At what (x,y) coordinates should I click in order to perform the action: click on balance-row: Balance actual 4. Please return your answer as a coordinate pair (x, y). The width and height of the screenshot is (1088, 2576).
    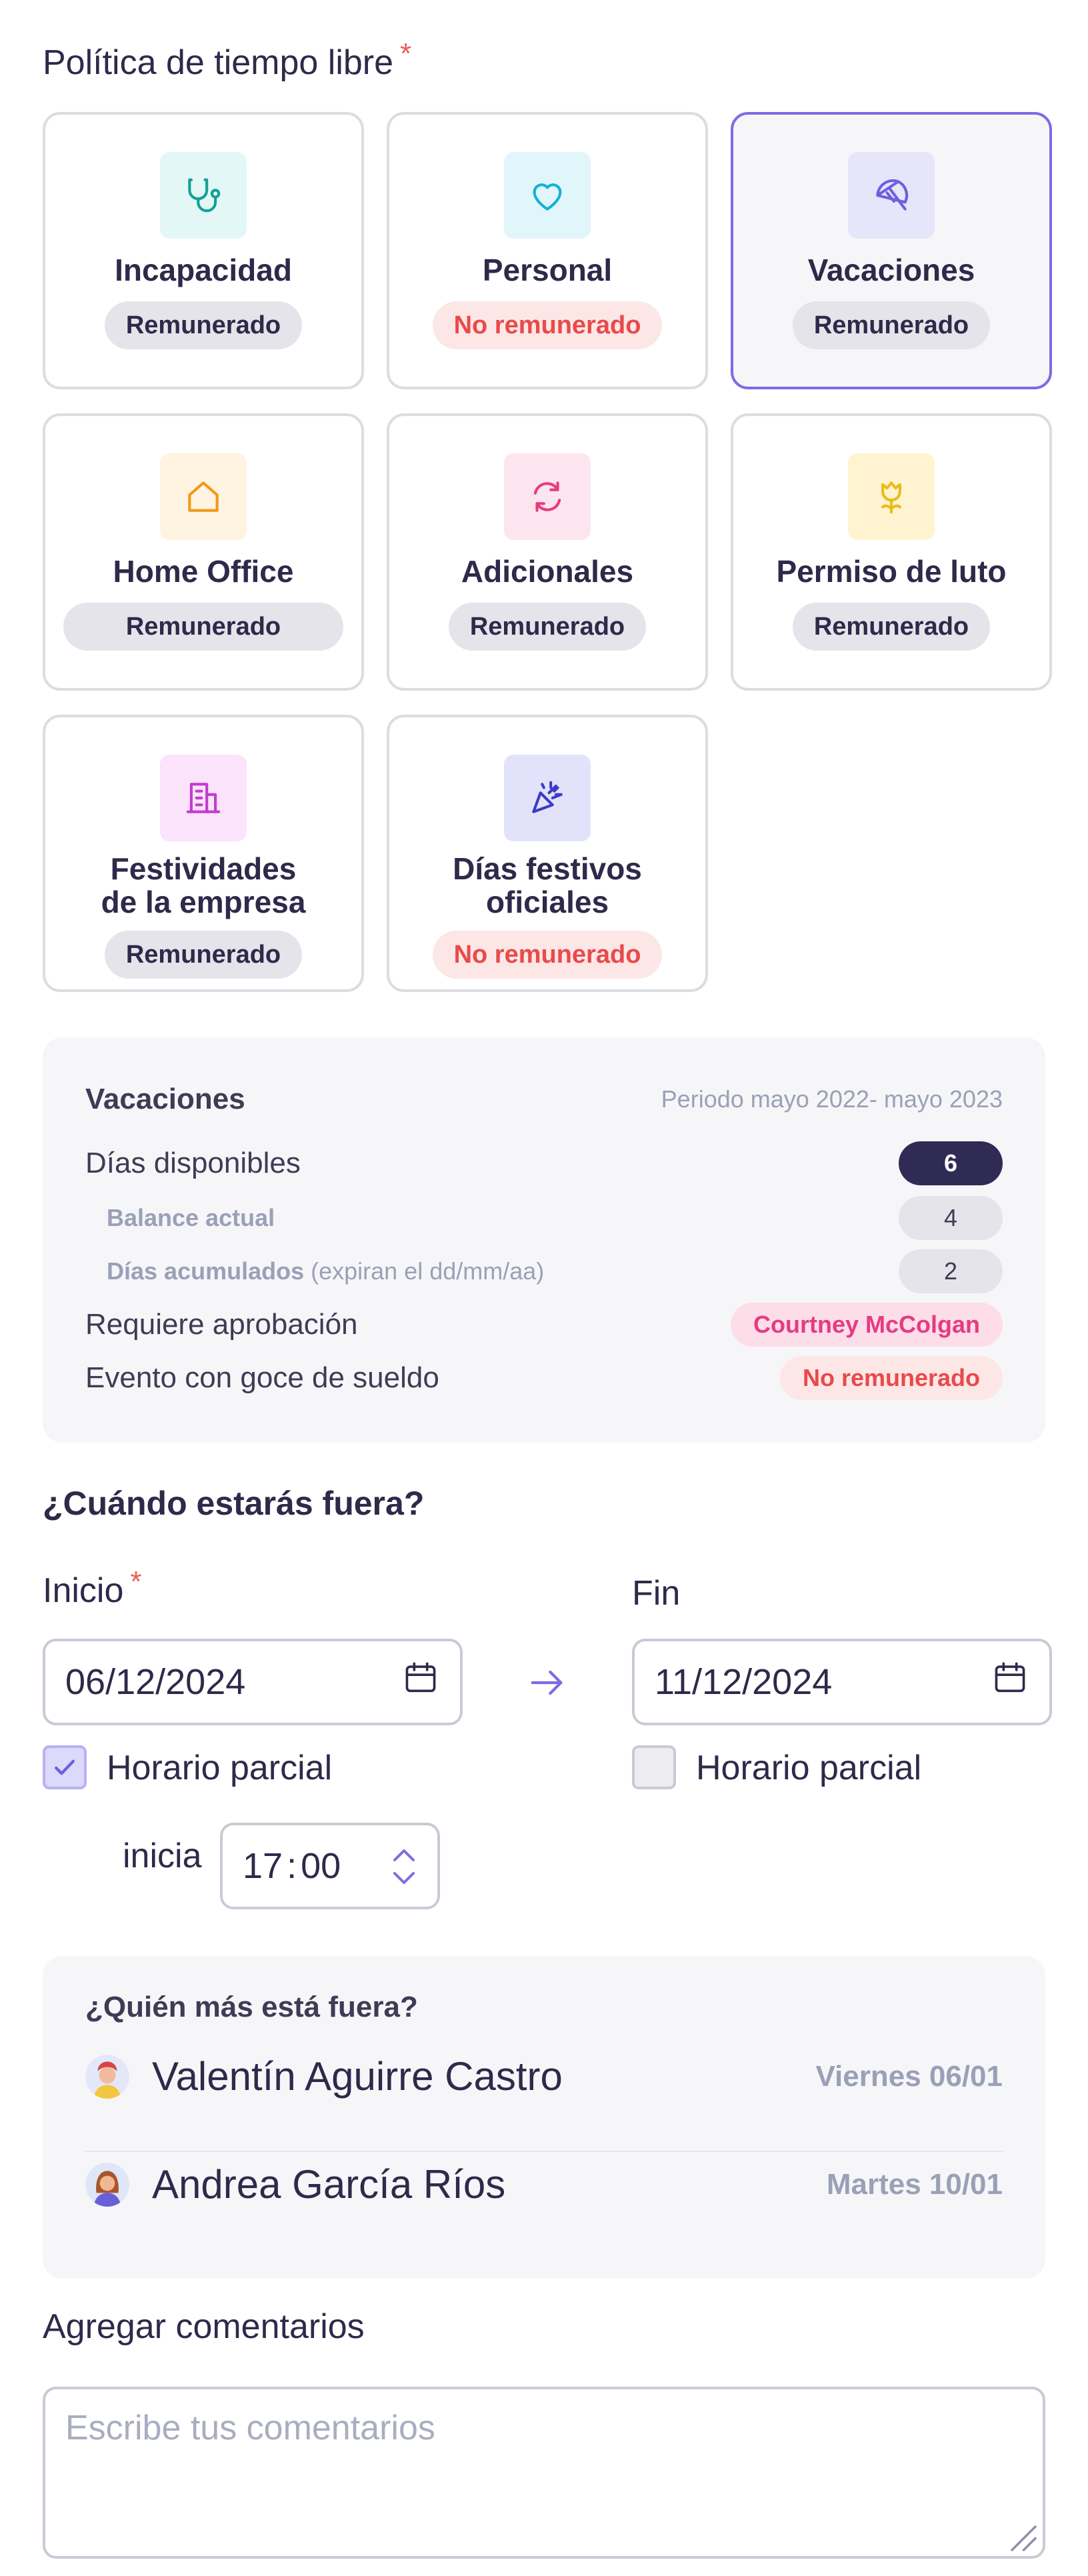
    Looking at the image, I should click on (544, 1218).